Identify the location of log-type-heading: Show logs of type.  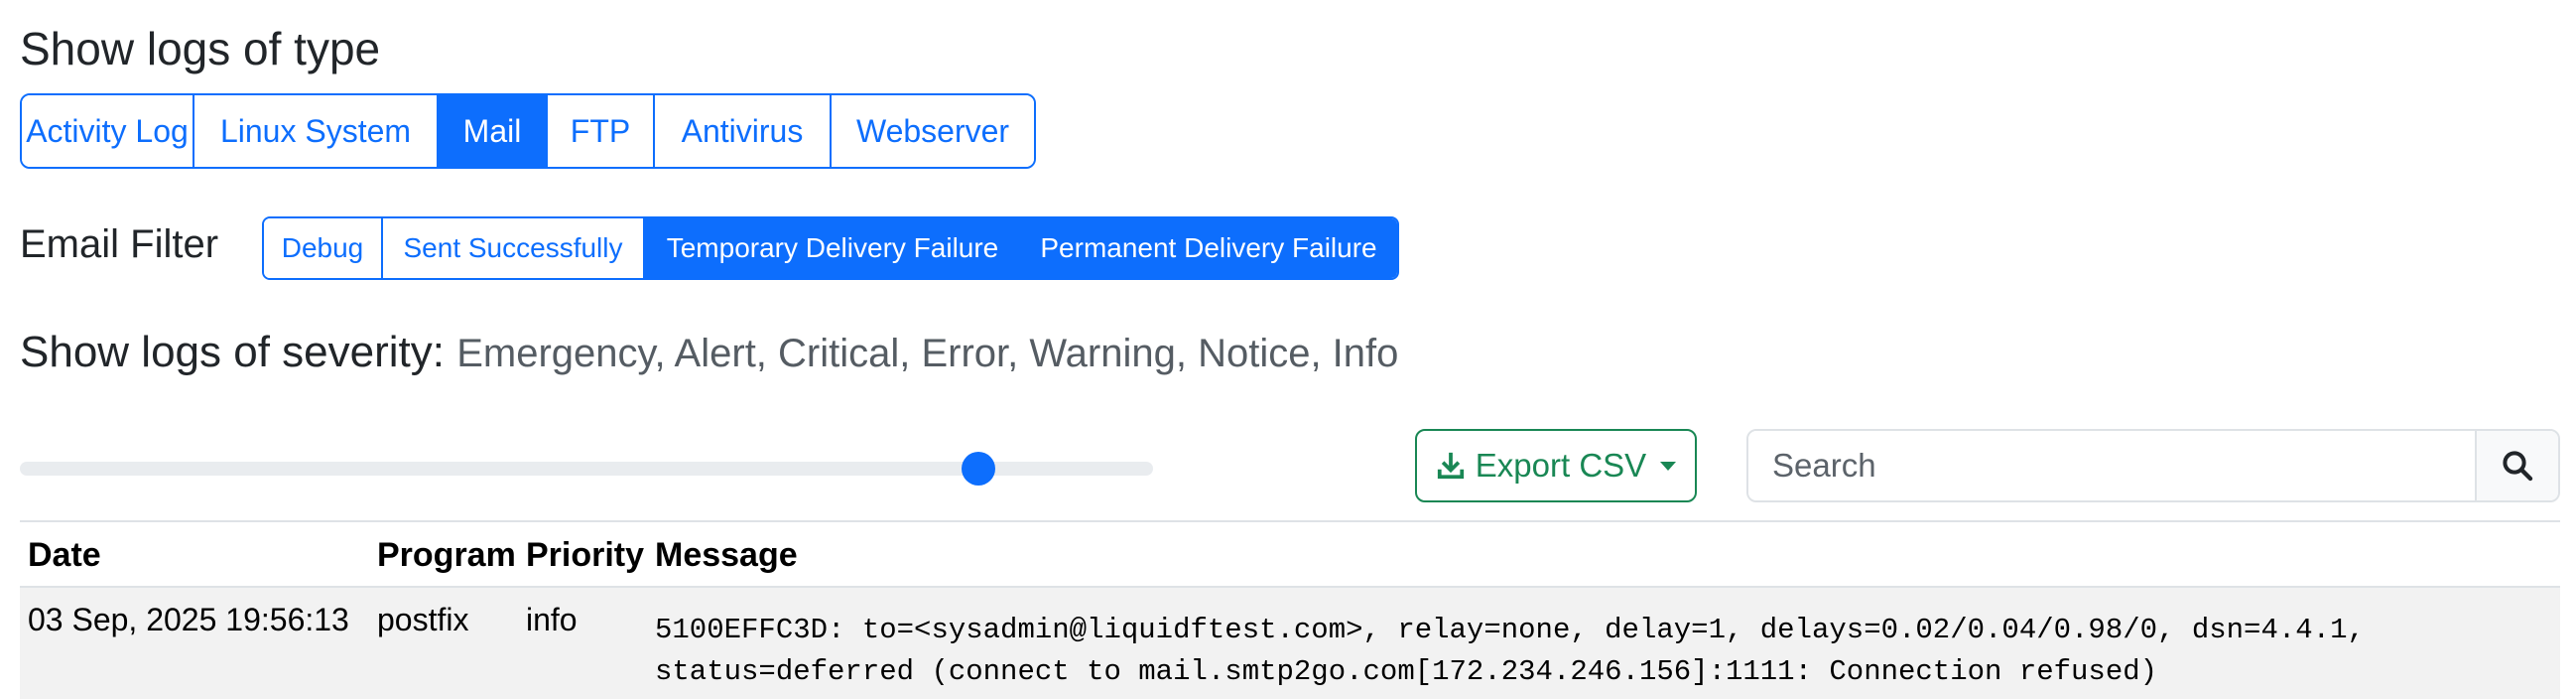
(201, 48).